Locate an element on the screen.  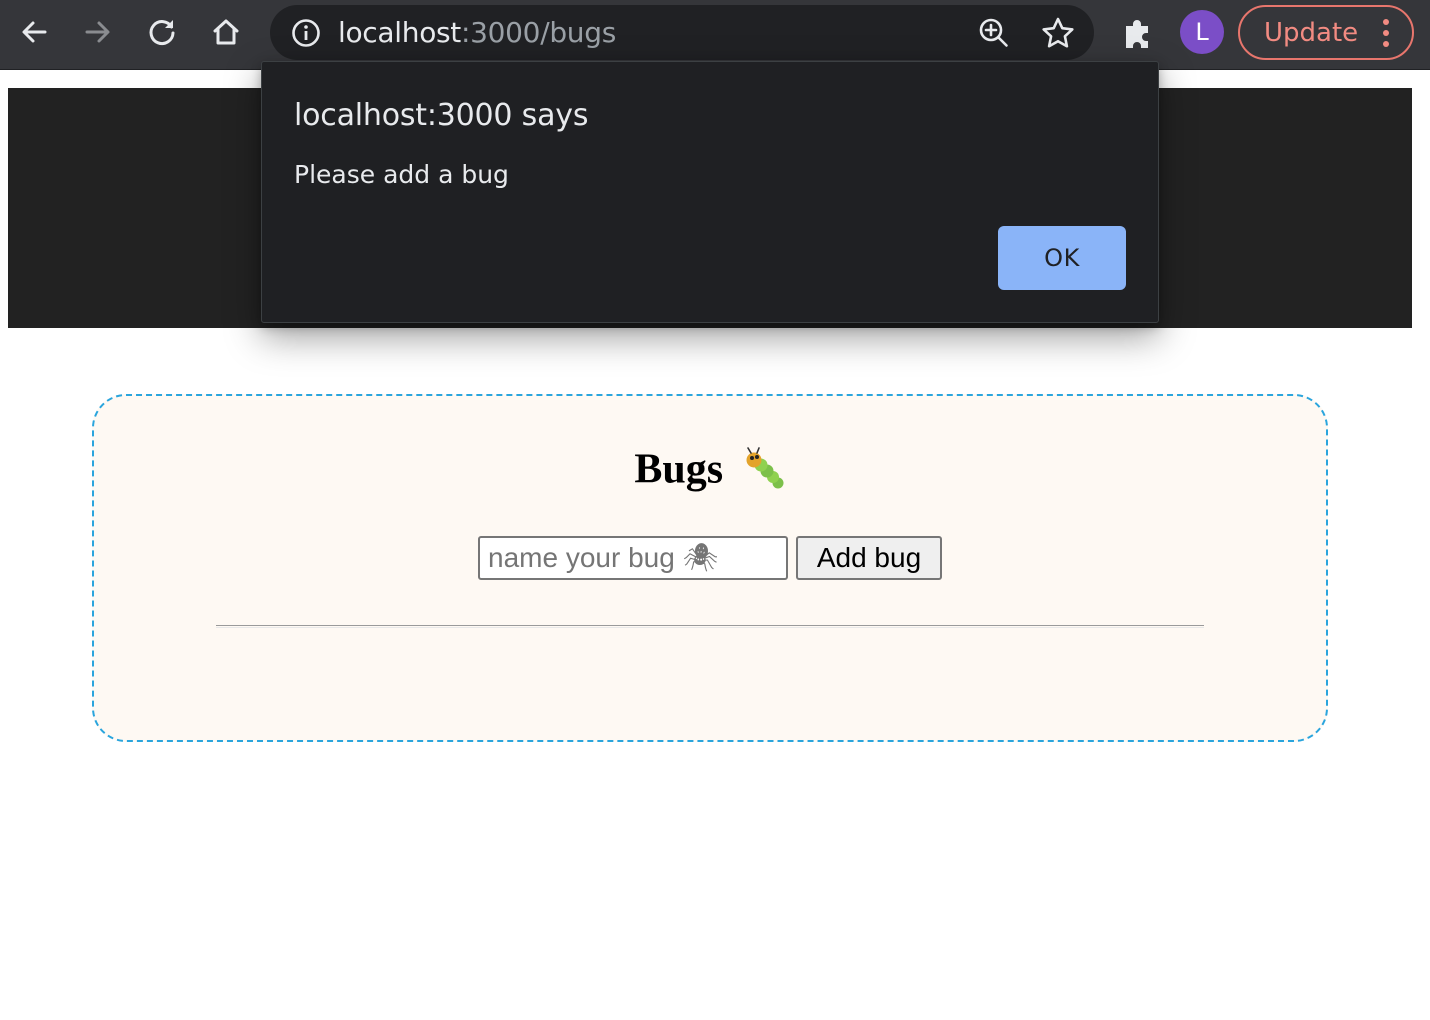
url-host: localhost is located at coordinates (399, 32).